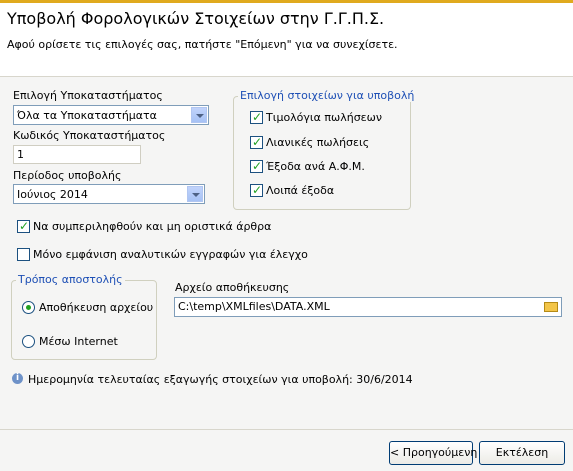 This screenshot has height=471, width=573. Describe the element at coordinates (70, 279) in the screenshot. I see `send-method-title: Τρόπος αποστολής` at that location.